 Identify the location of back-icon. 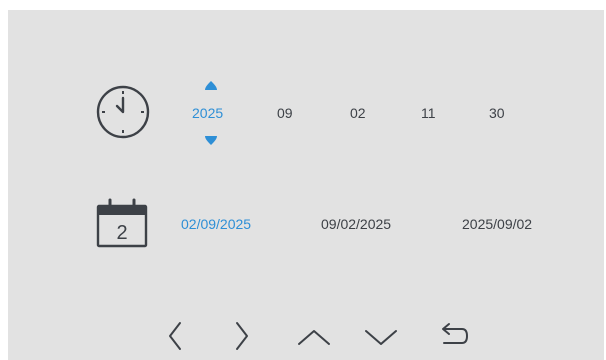
(452, 336).